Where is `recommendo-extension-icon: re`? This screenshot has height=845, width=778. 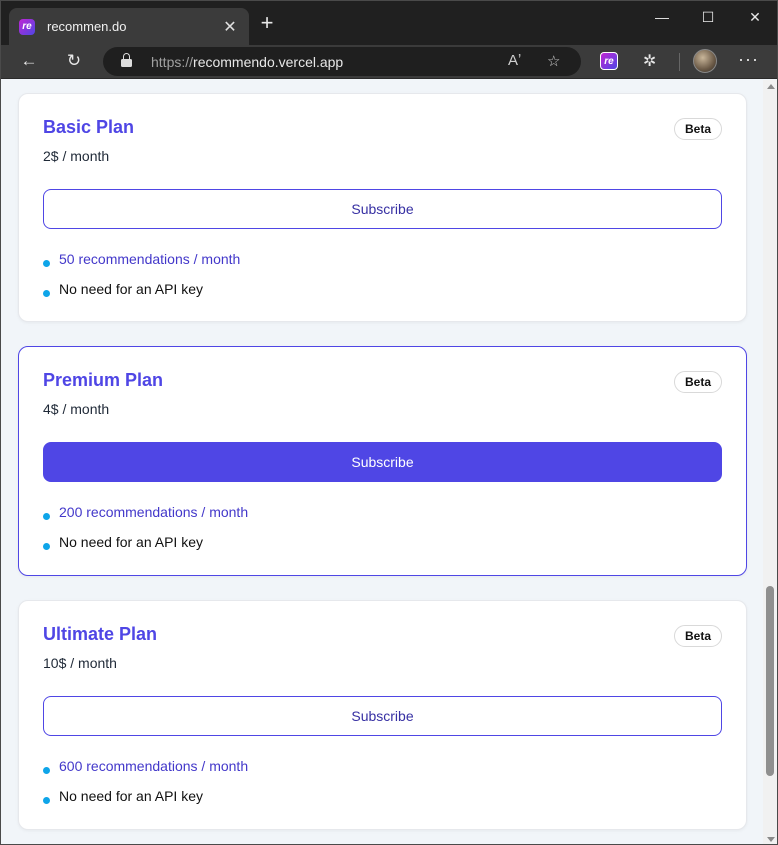 recommendo-extension-icon: re is located at coordinates (609, 61).